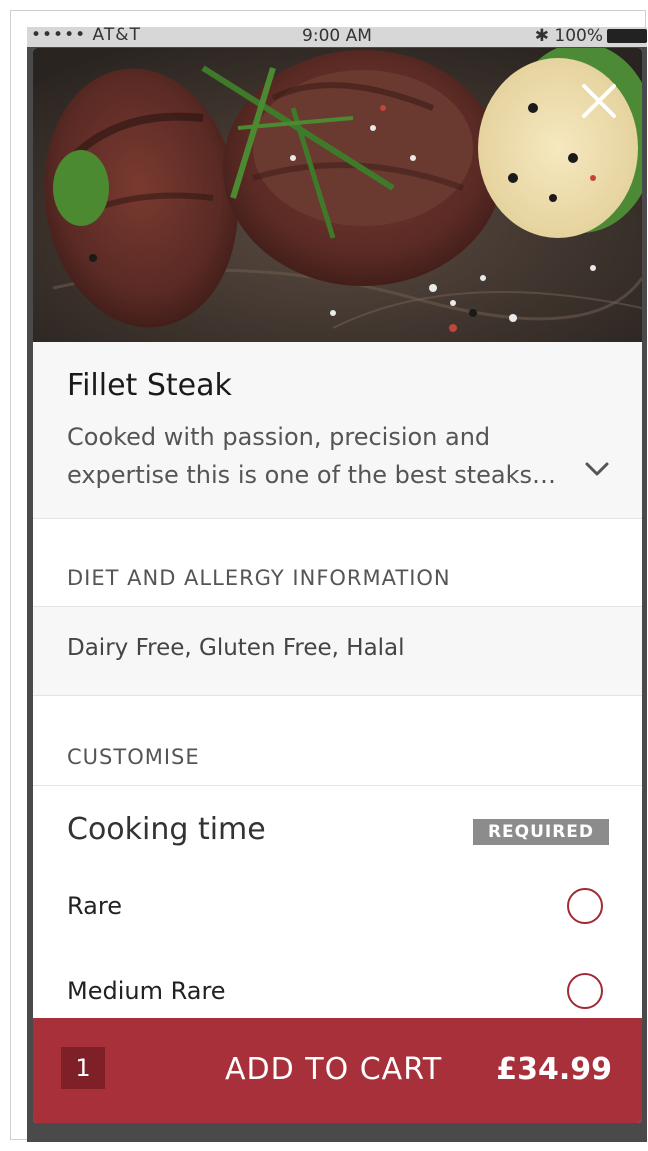  Describe the element at coordinates (83, 1068) in the screenshot. I see `quantity-badge: 1` at that location.